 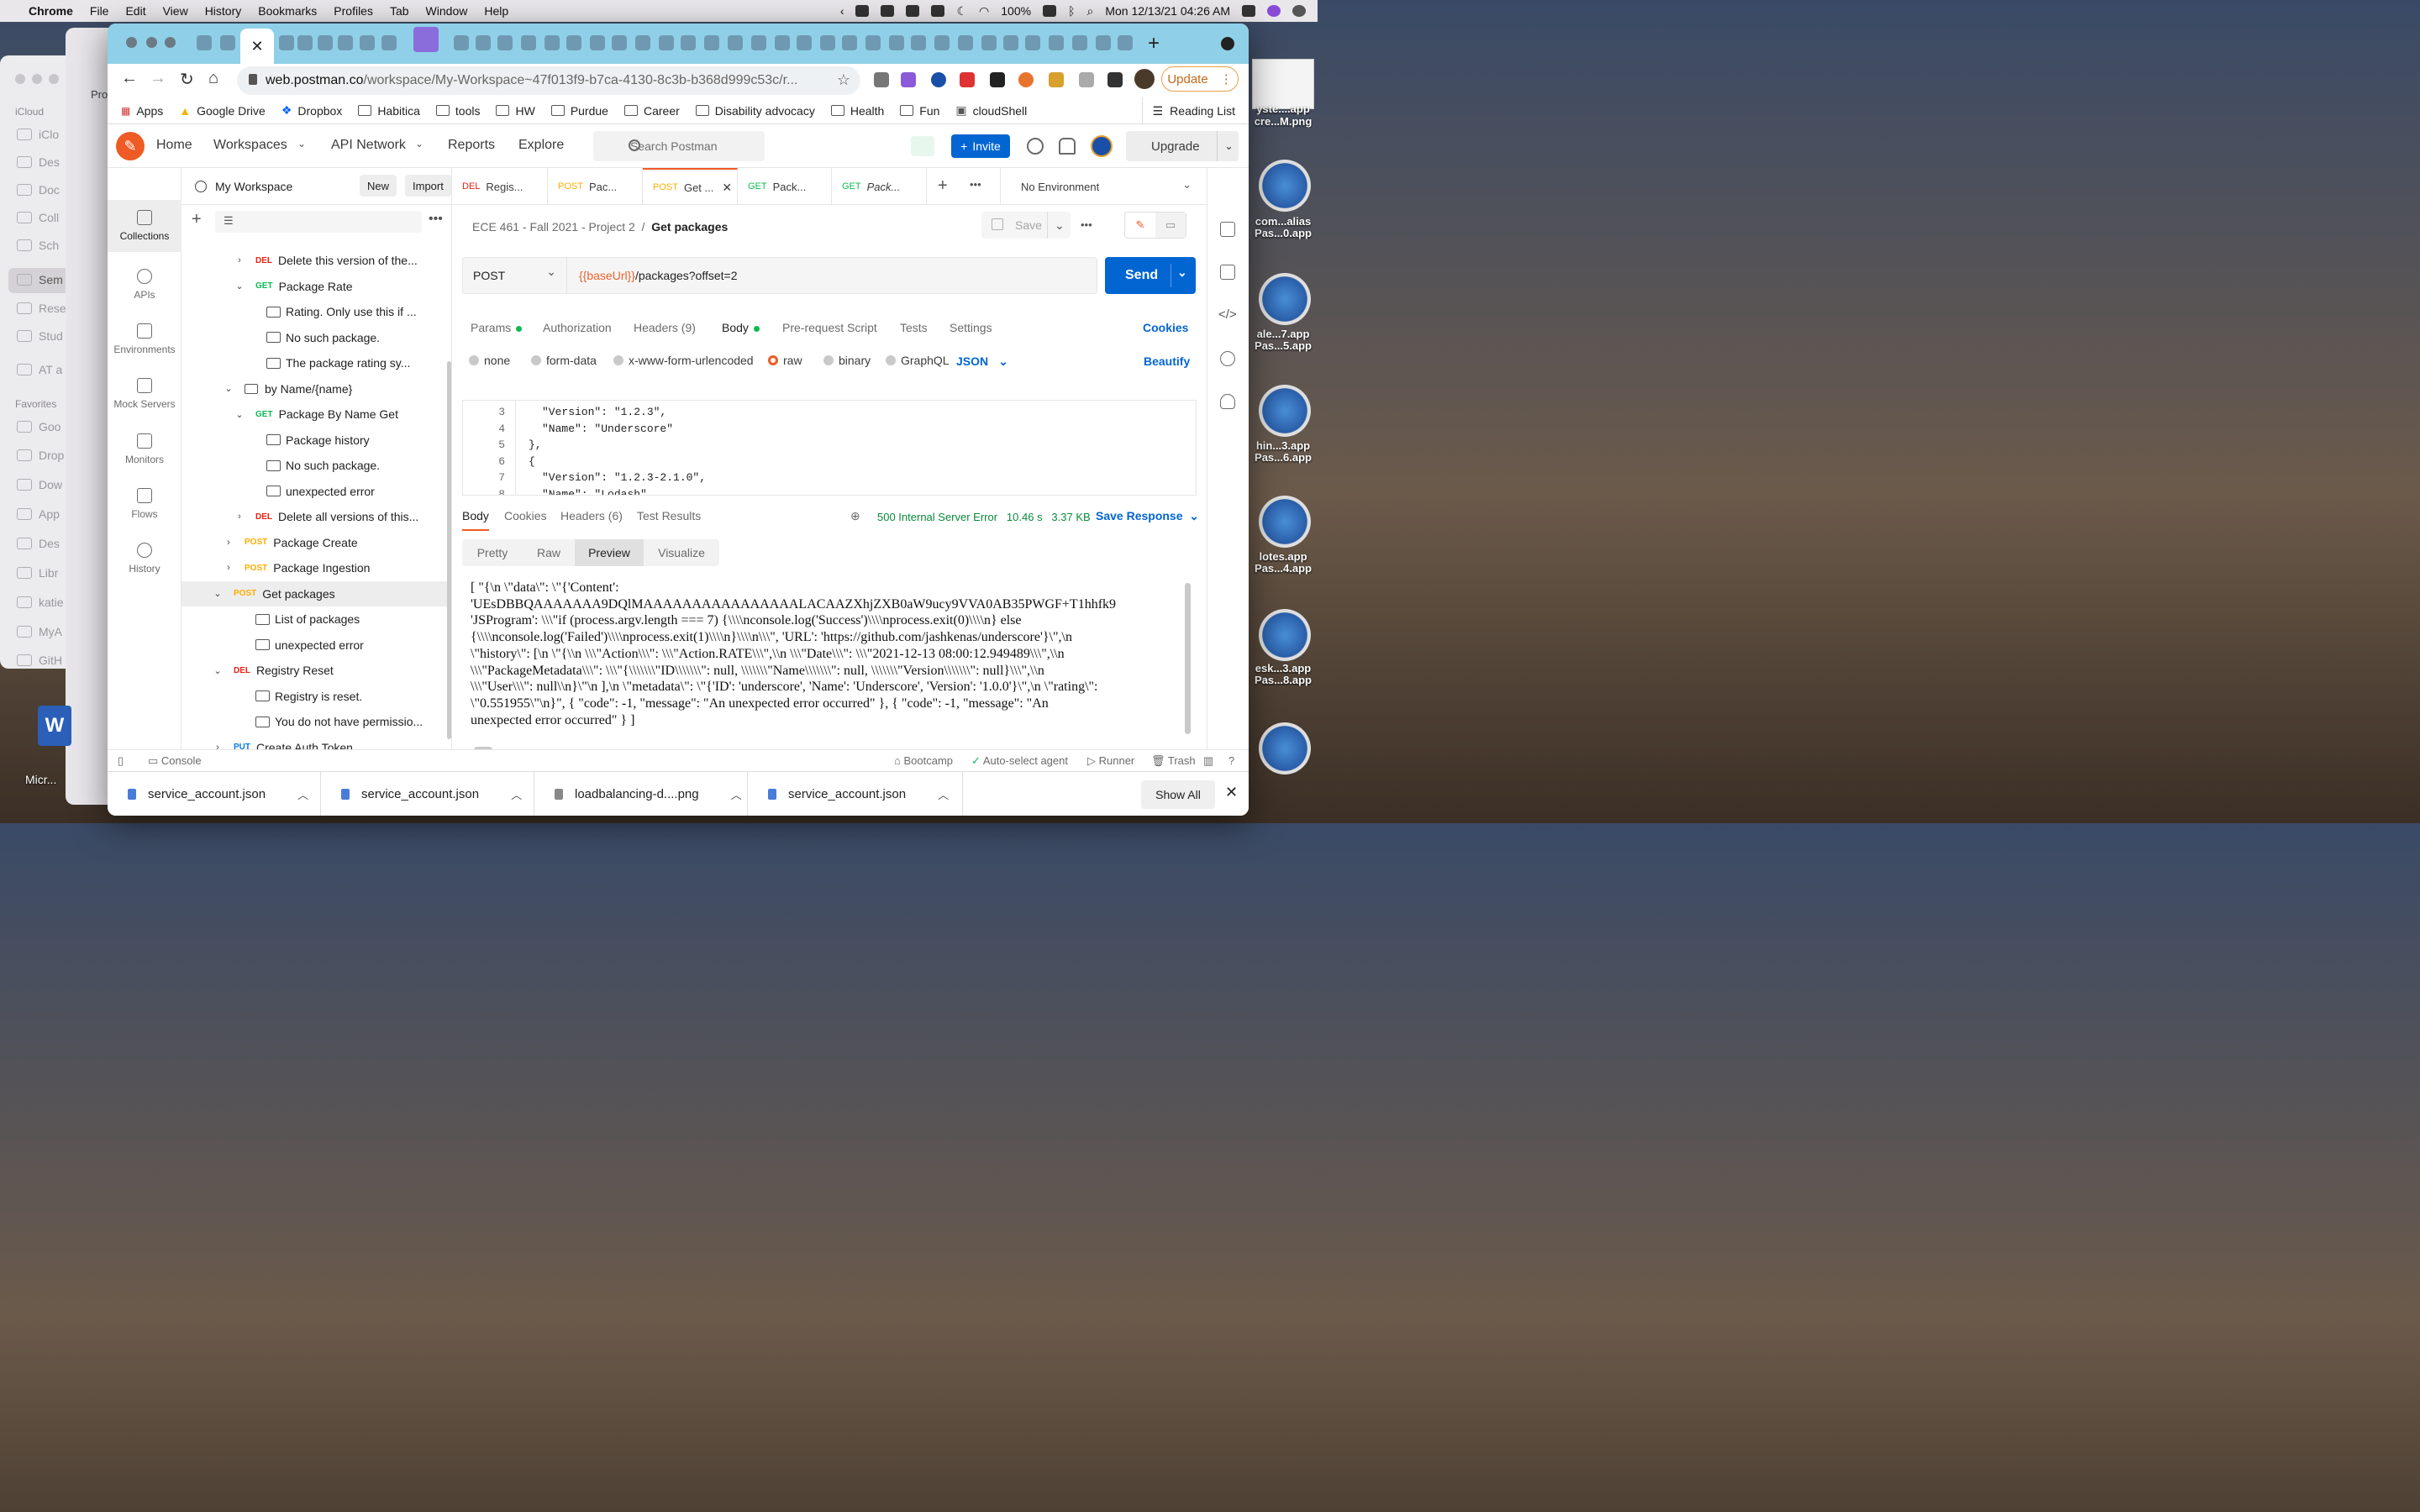 What do you see at coordinates (690, 186) in the screenshot?
I see `request-tab-active: POST Get ... ✕` at bounding box center [690, 186].